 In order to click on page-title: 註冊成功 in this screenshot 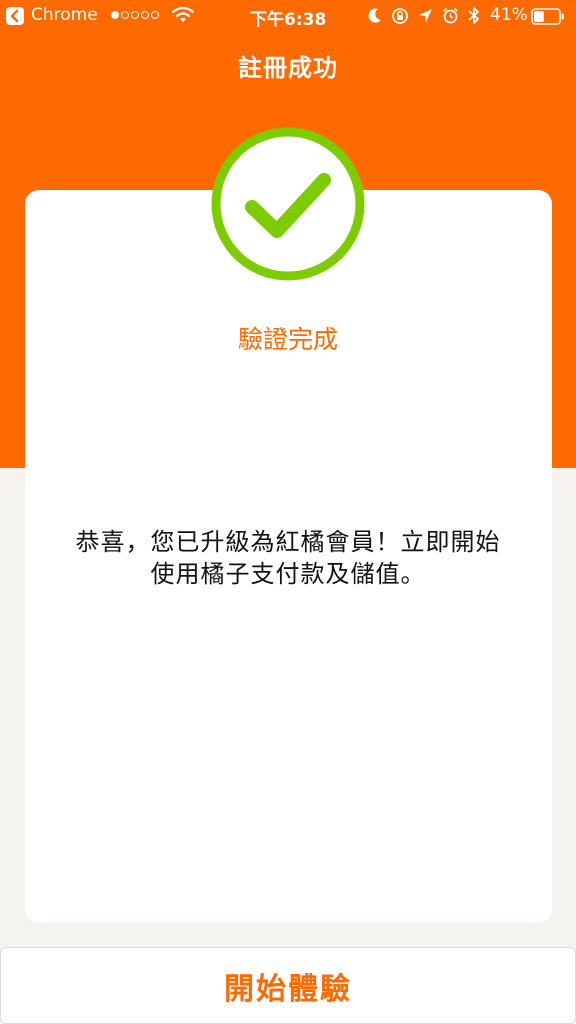, I will do `click(288, 68)`.